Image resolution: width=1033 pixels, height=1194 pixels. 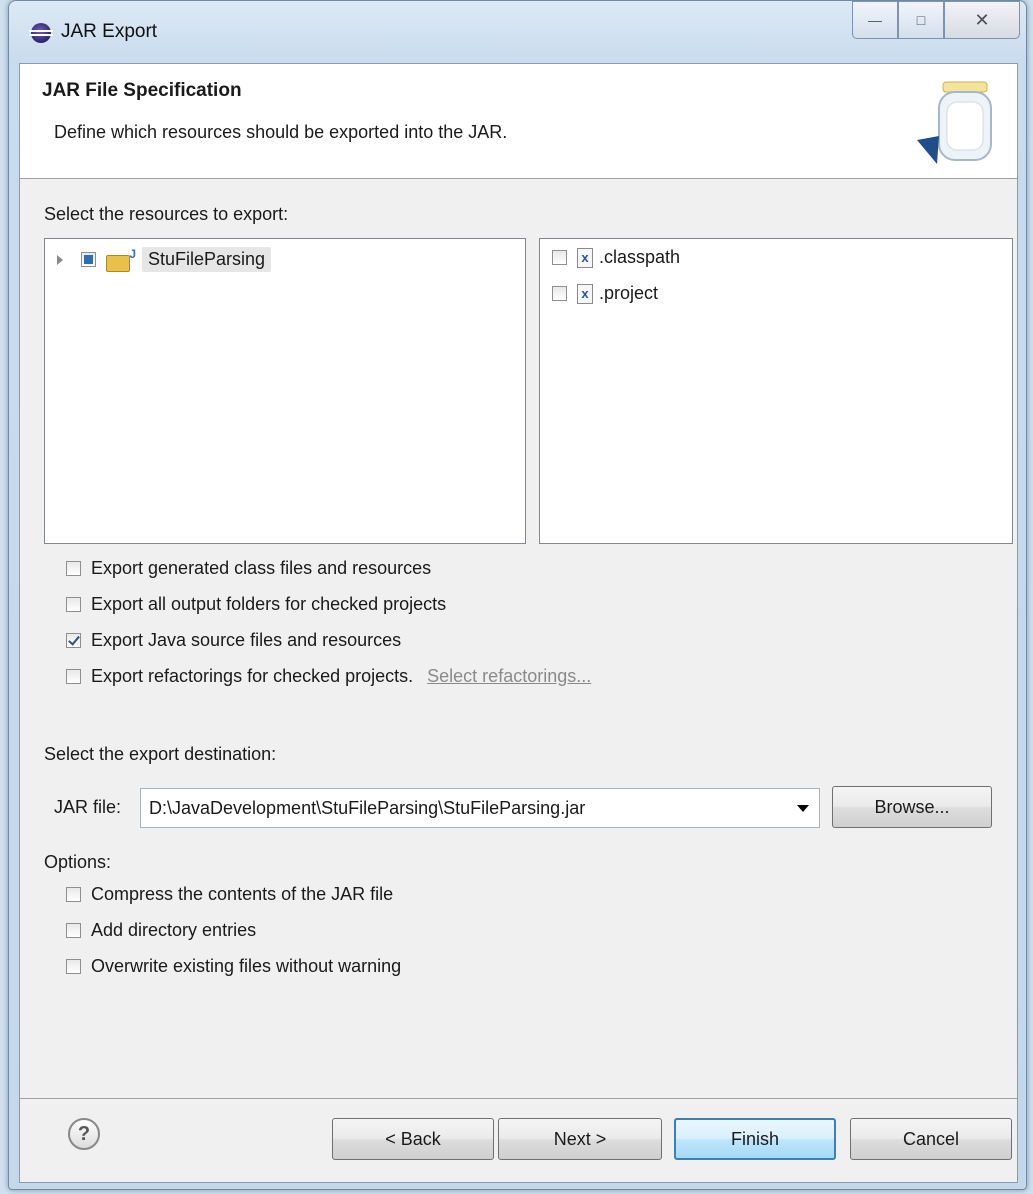 I want to click on finish-button: Finish, so click(x=755, y=1139).